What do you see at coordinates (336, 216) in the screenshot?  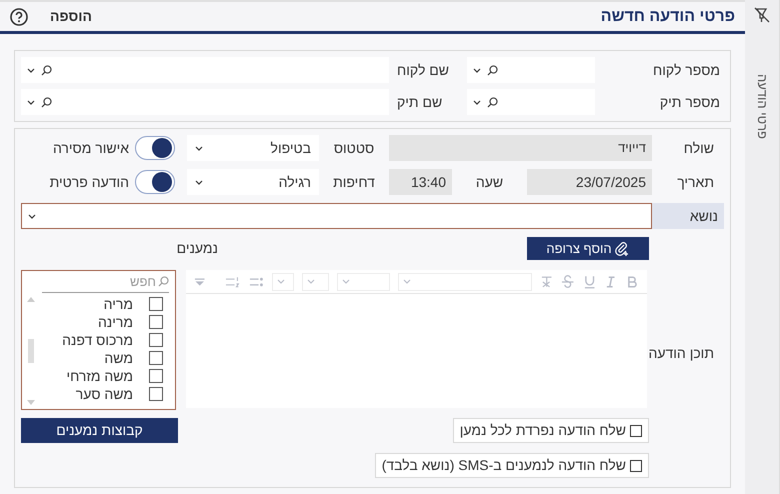 I see `subject-field` at bounding box center [336, 216].